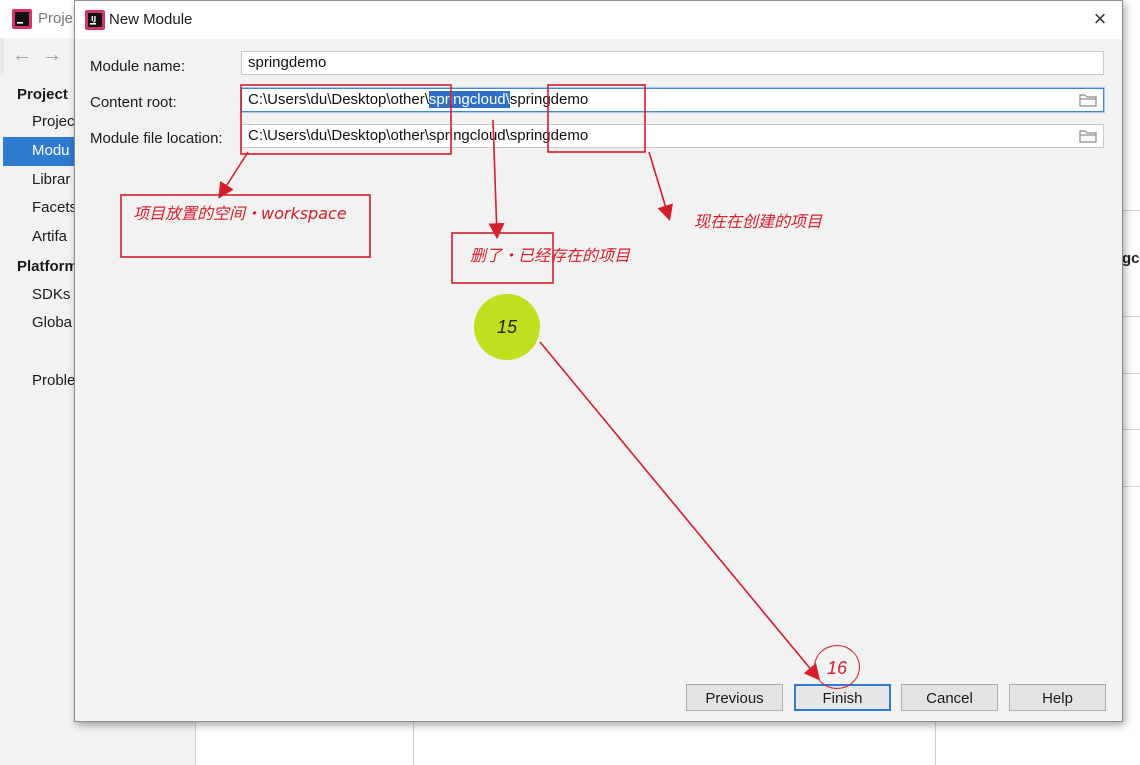  I want to click on sidebar-header-platform: Platform, so click(47, 266).